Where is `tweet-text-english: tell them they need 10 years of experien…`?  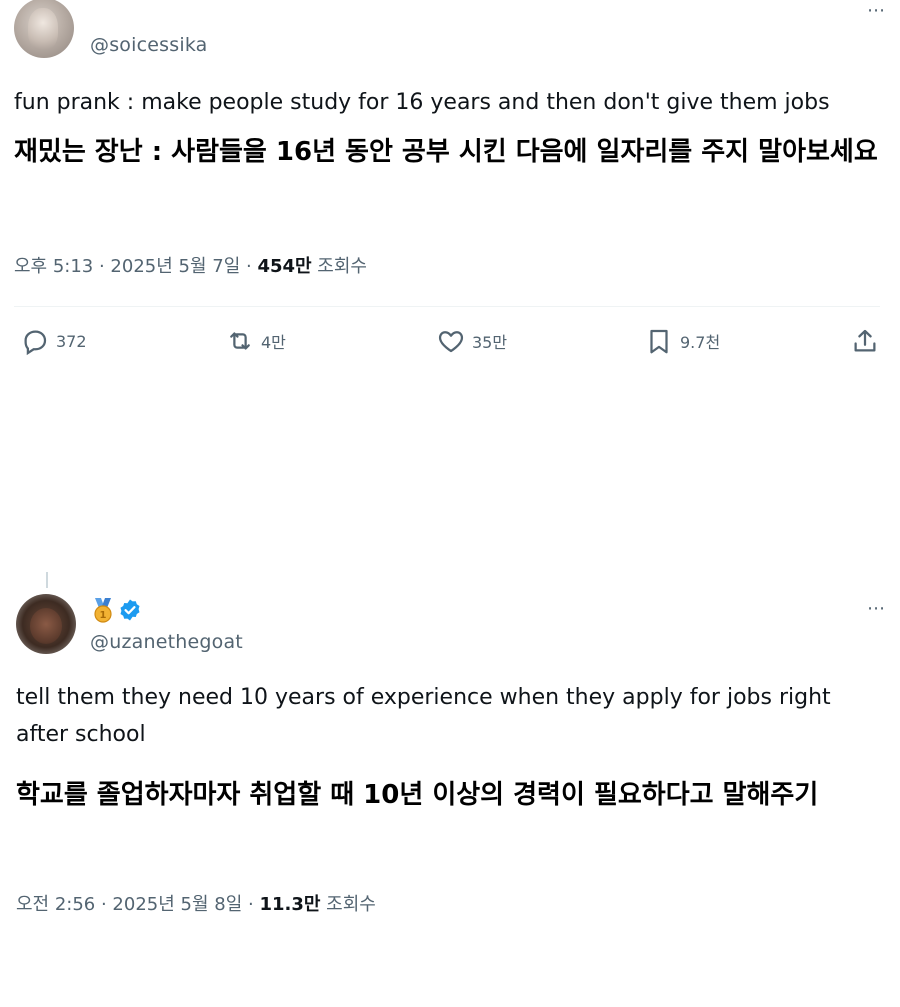 tweet-text-english: tell them they need 10 years of experien… is located at coordinates (423, 716).